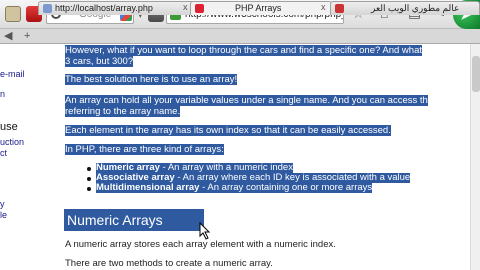 This screenshot has width=480, height=270. Describe the element at coordinates (3, 215) in the screenshot. I see `sidebar-item-le: le` at that location.